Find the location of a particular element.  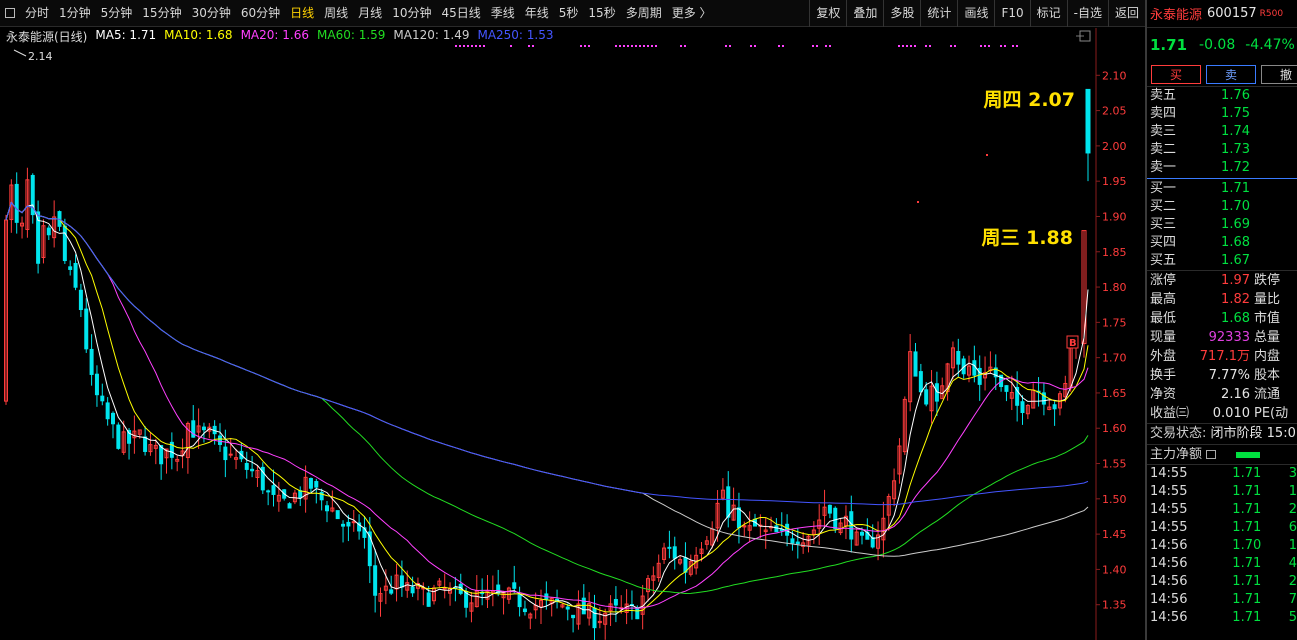

period-tab: 季线 is located at coordinates (503, 13).